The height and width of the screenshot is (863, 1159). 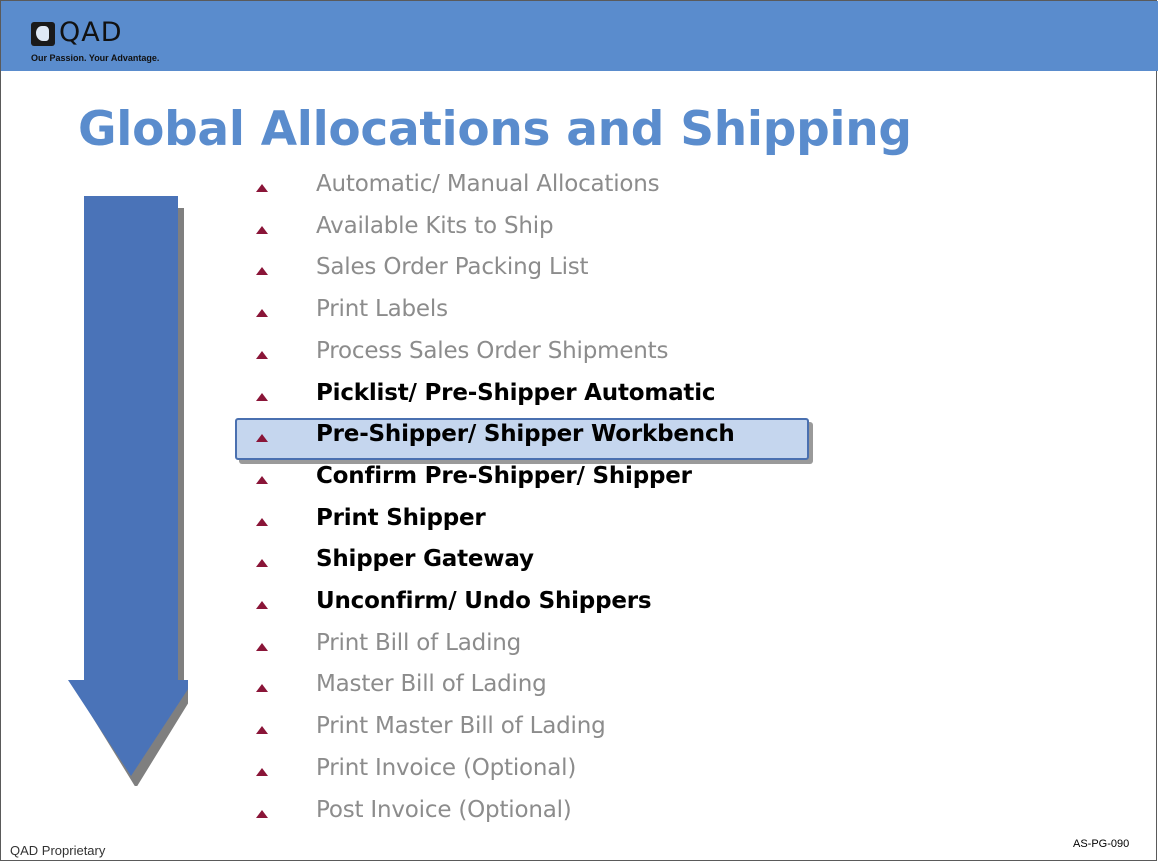 What do you see at coordinates (492, 350) in the screenshot?
I see `list-item-label: Process Sales Order Shipments` at bounding box center [492, 350].